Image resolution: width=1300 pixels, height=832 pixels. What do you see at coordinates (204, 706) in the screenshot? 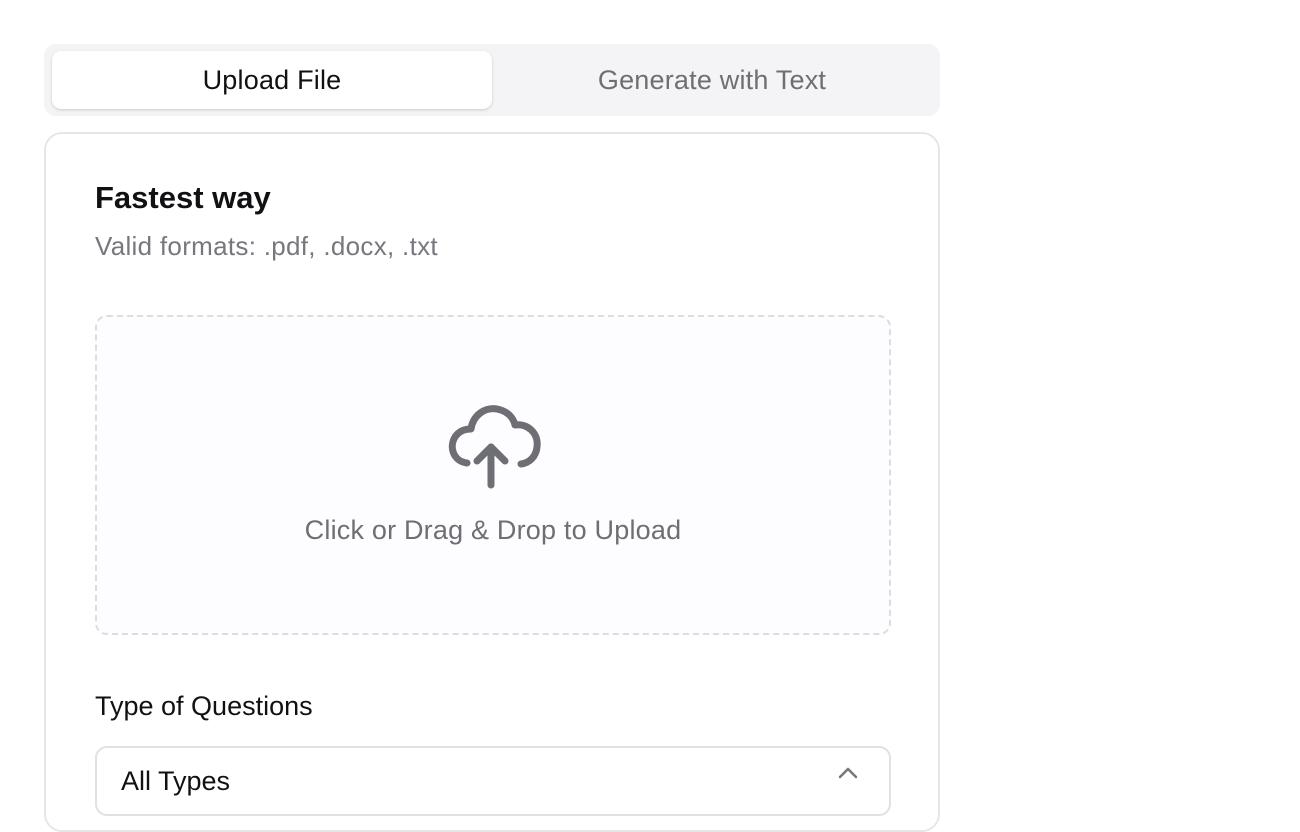
I see `question-type-label: Type of Questions` at bounding box center [204, 706].